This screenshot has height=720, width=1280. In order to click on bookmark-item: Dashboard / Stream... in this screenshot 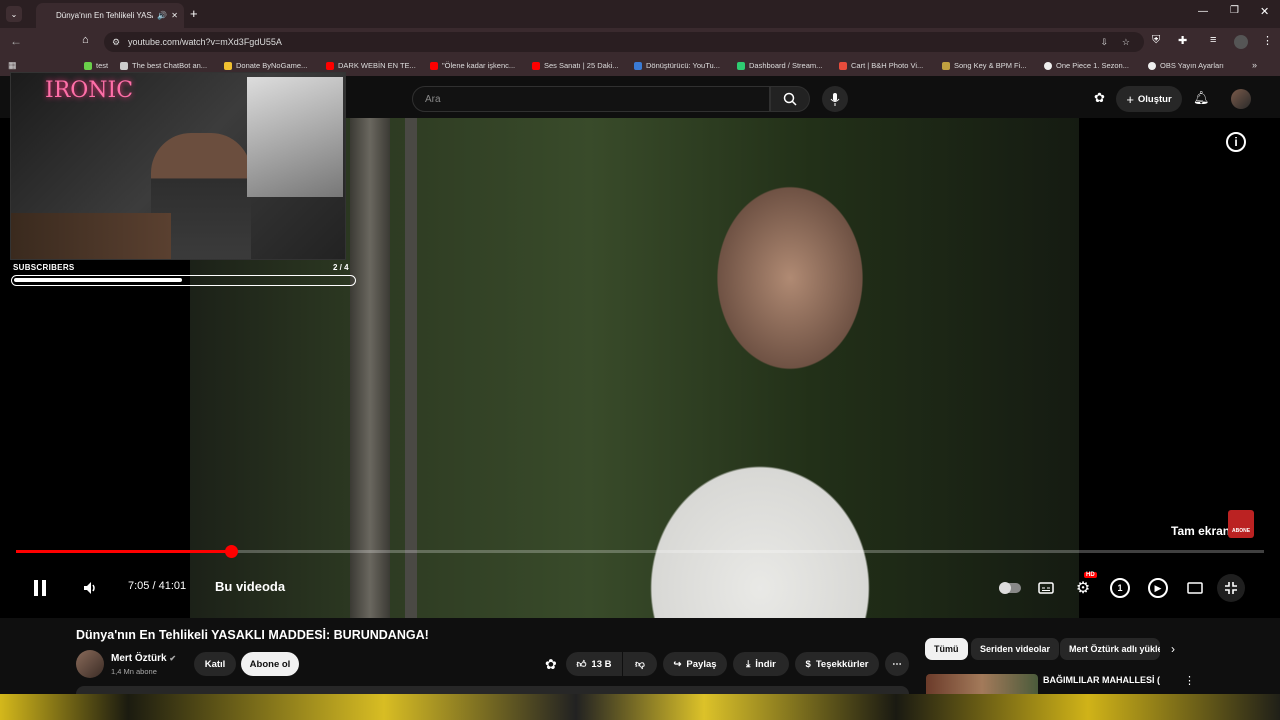, I will do `click(779, 65)`.